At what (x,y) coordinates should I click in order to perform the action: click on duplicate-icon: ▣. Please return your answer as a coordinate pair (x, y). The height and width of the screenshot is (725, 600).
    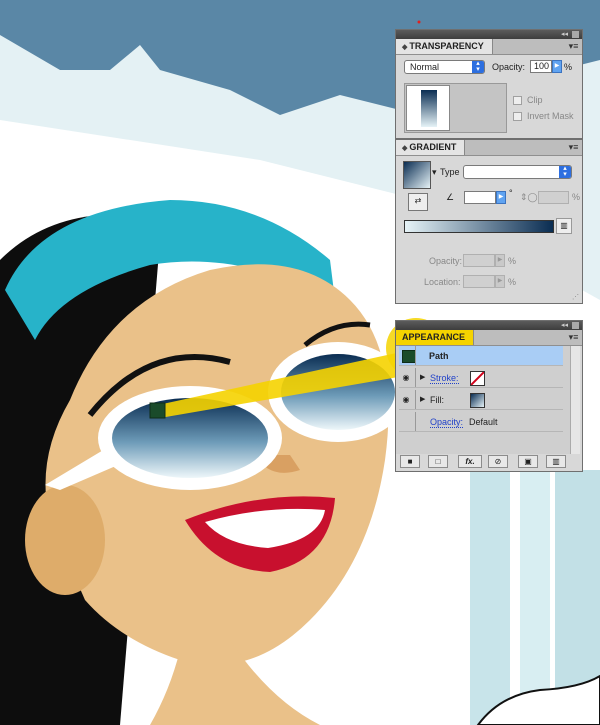
    Looking at the image, I should click on (528, 461).